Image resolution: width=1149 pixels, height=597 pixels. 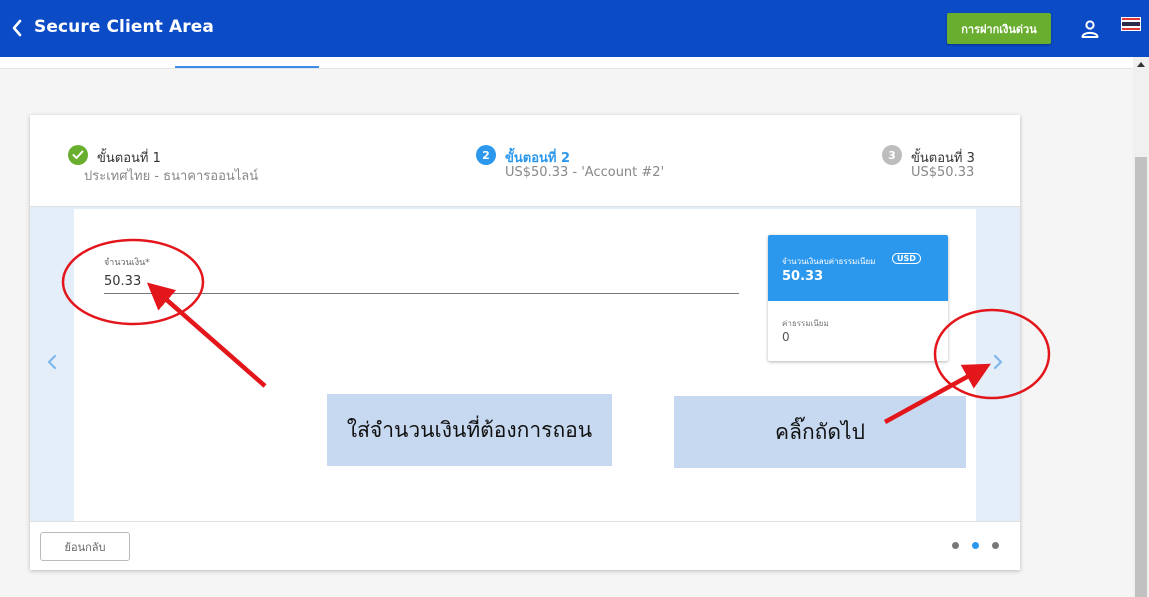 What do you see at coordinates (585, 172) in the screenshot?
I see `step-2-subtitle: US$50.33 - 'Account #2'` at bounding box center [585, 172].